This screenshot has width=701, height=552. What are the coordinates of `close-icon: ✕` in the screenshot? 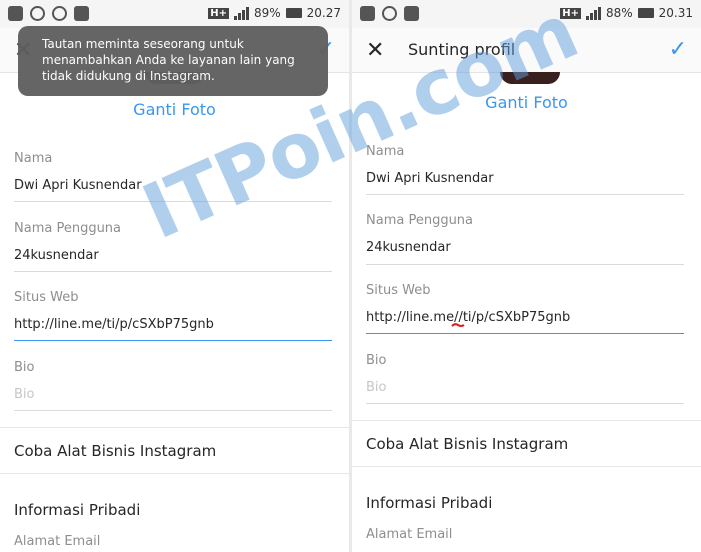 It's located at (375, 50).